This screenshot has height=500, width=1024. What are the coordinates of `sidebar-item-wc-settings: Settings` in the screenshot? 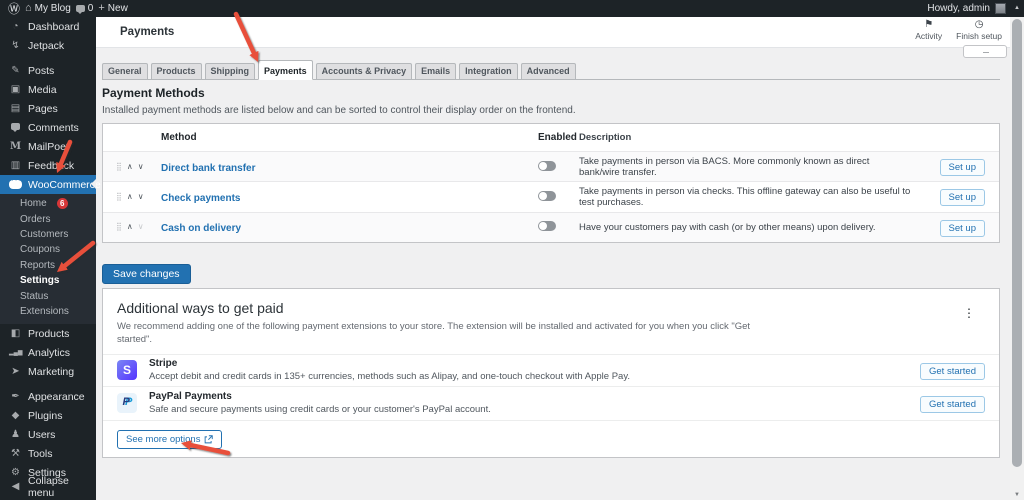 It's located at (48, 280).